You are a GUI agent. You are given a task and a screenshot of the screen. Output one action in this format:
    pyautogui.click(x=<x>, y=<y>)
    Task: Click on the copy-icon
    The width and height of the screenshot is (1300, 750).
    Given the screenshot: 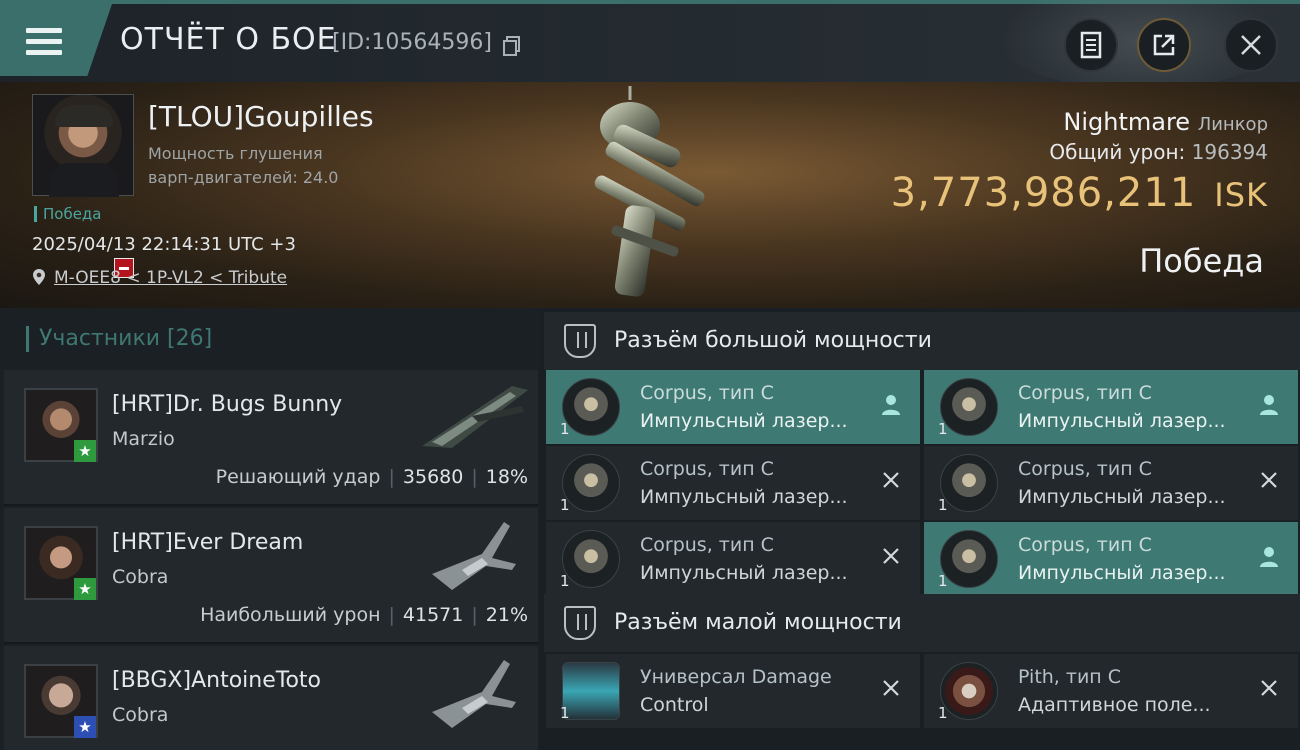 What is the action you would take?
    pyautogui.click(x=512, y=46)
    